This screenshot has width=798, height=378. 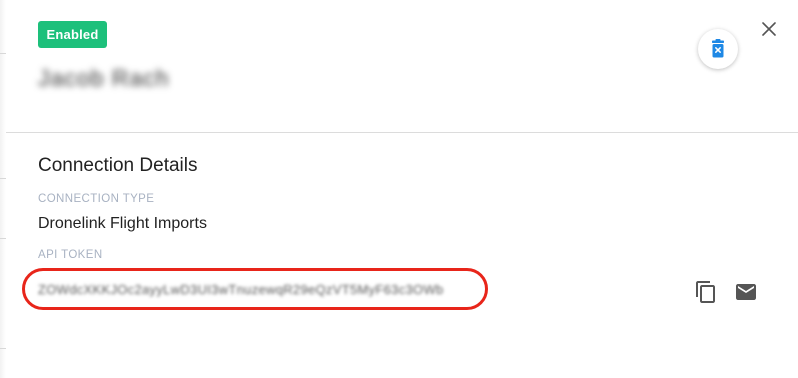 What do you see at coordinates (96, 199) in the screenshot?
I see `connection-type-label: CONNECTION TYPE` at bounding box center [96, 199].